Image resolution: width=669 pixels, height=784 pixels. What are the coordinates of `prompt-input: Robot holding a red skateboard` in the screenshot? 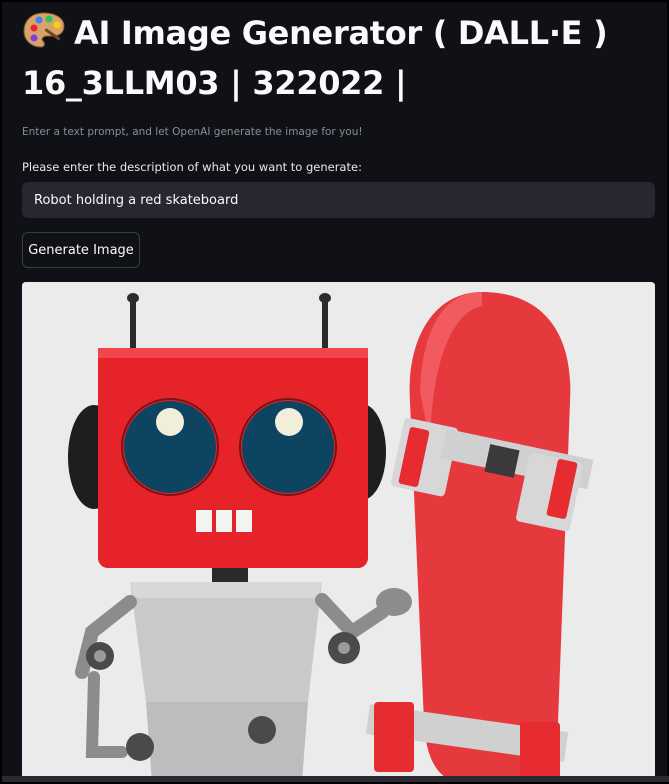 It's located at (338, 200).